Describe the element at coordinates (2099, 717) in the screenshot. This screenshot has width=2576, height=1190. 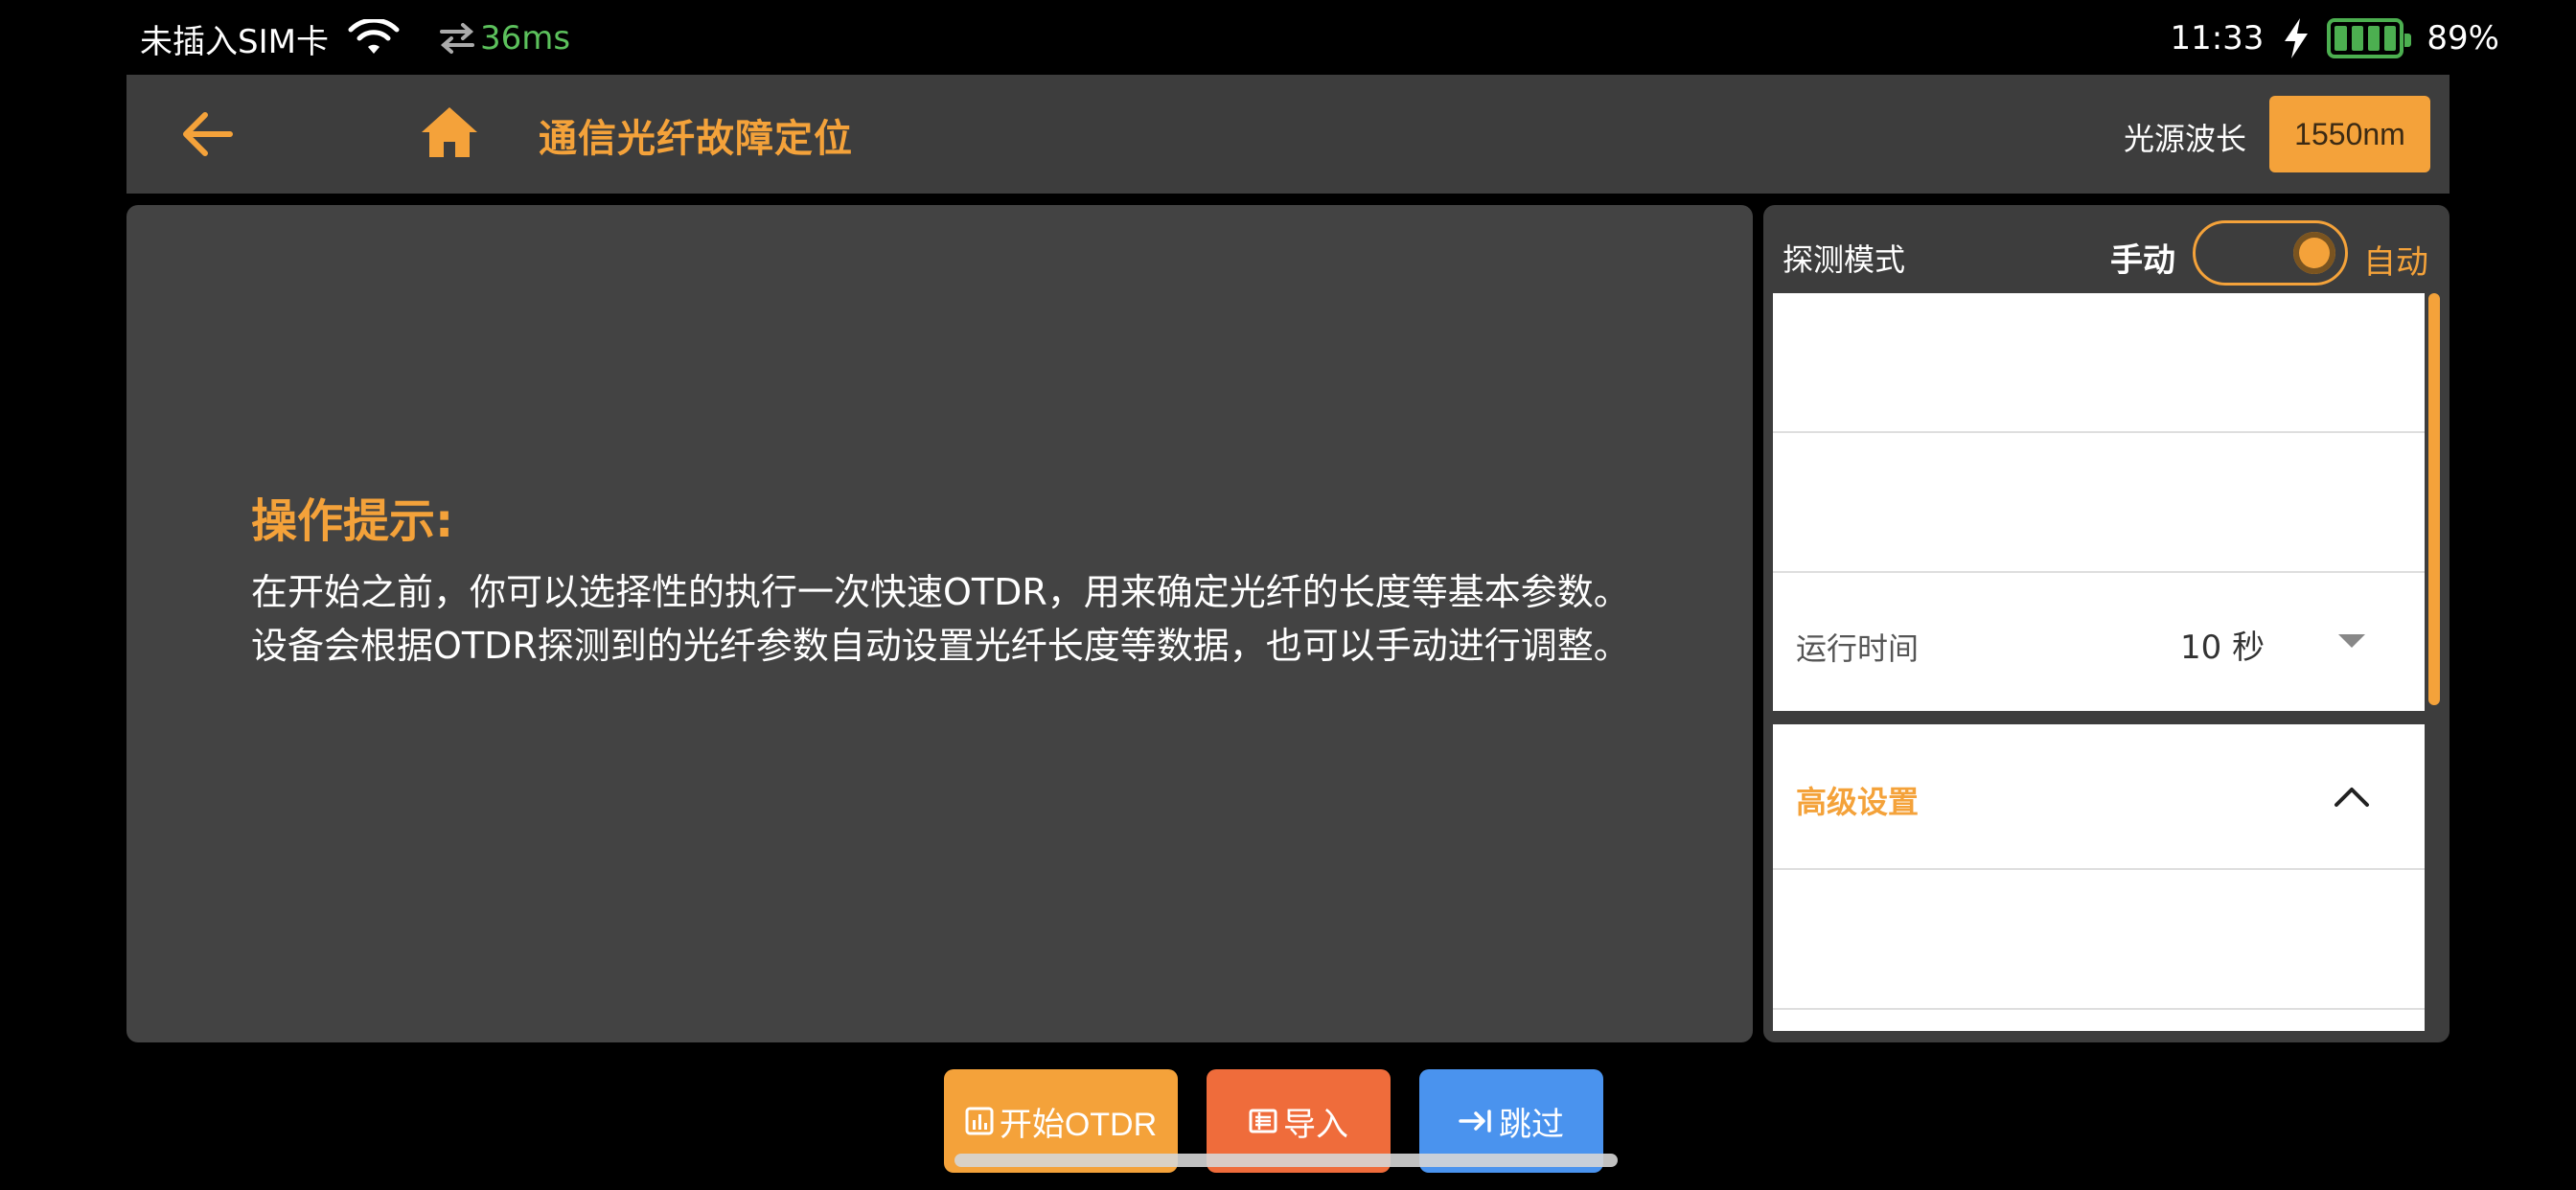
I see `section-divider` at that location.